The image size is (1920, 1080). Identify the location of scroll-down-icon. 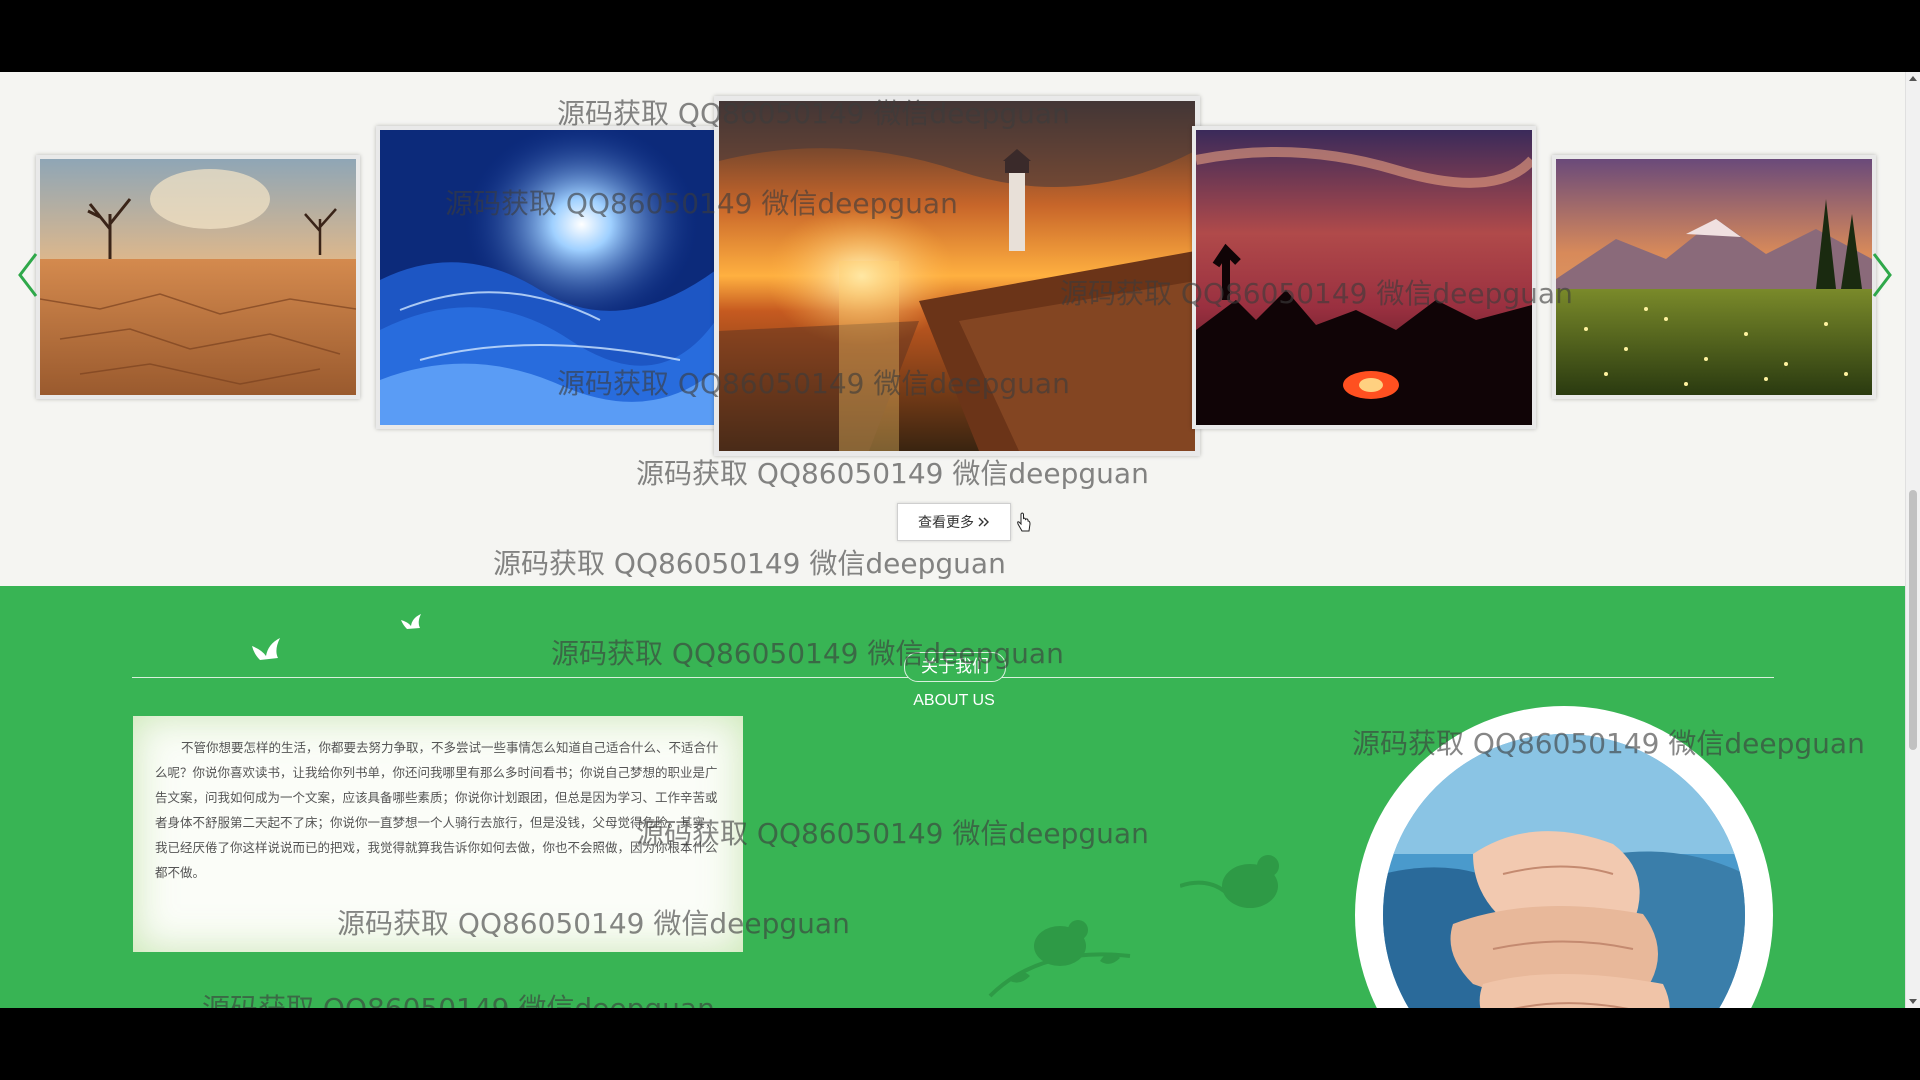
(1913, 1001).